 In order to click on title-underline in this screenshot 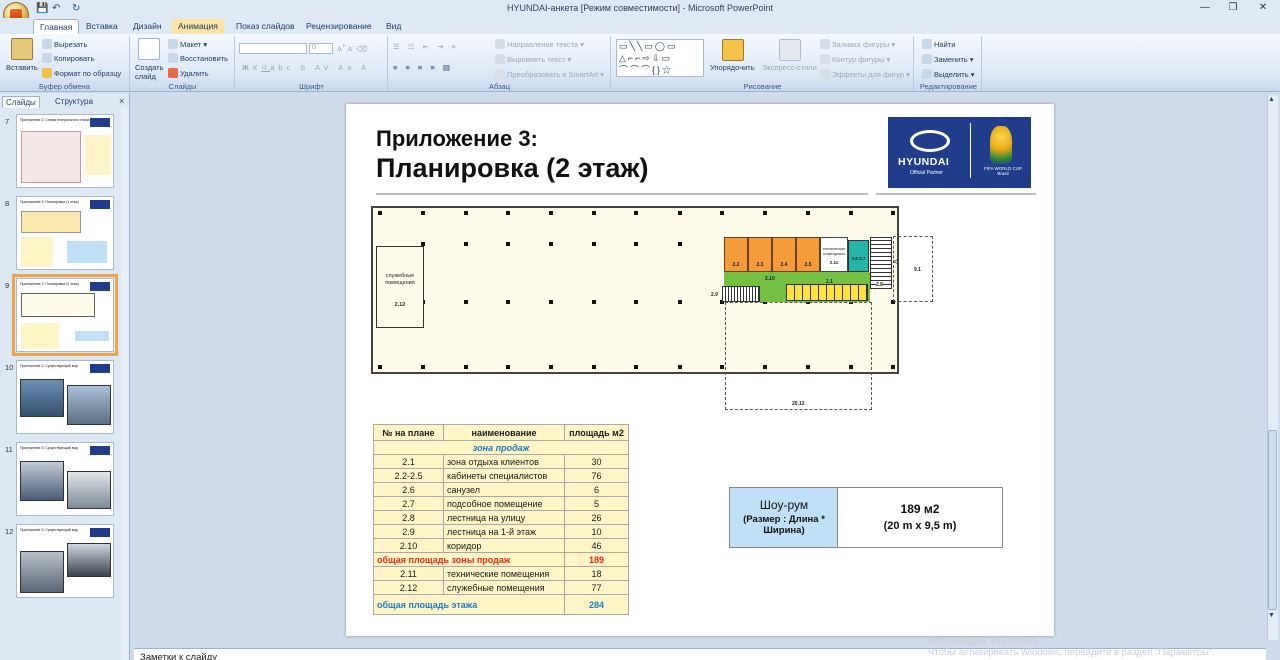, I will do `click(956, 194)`.